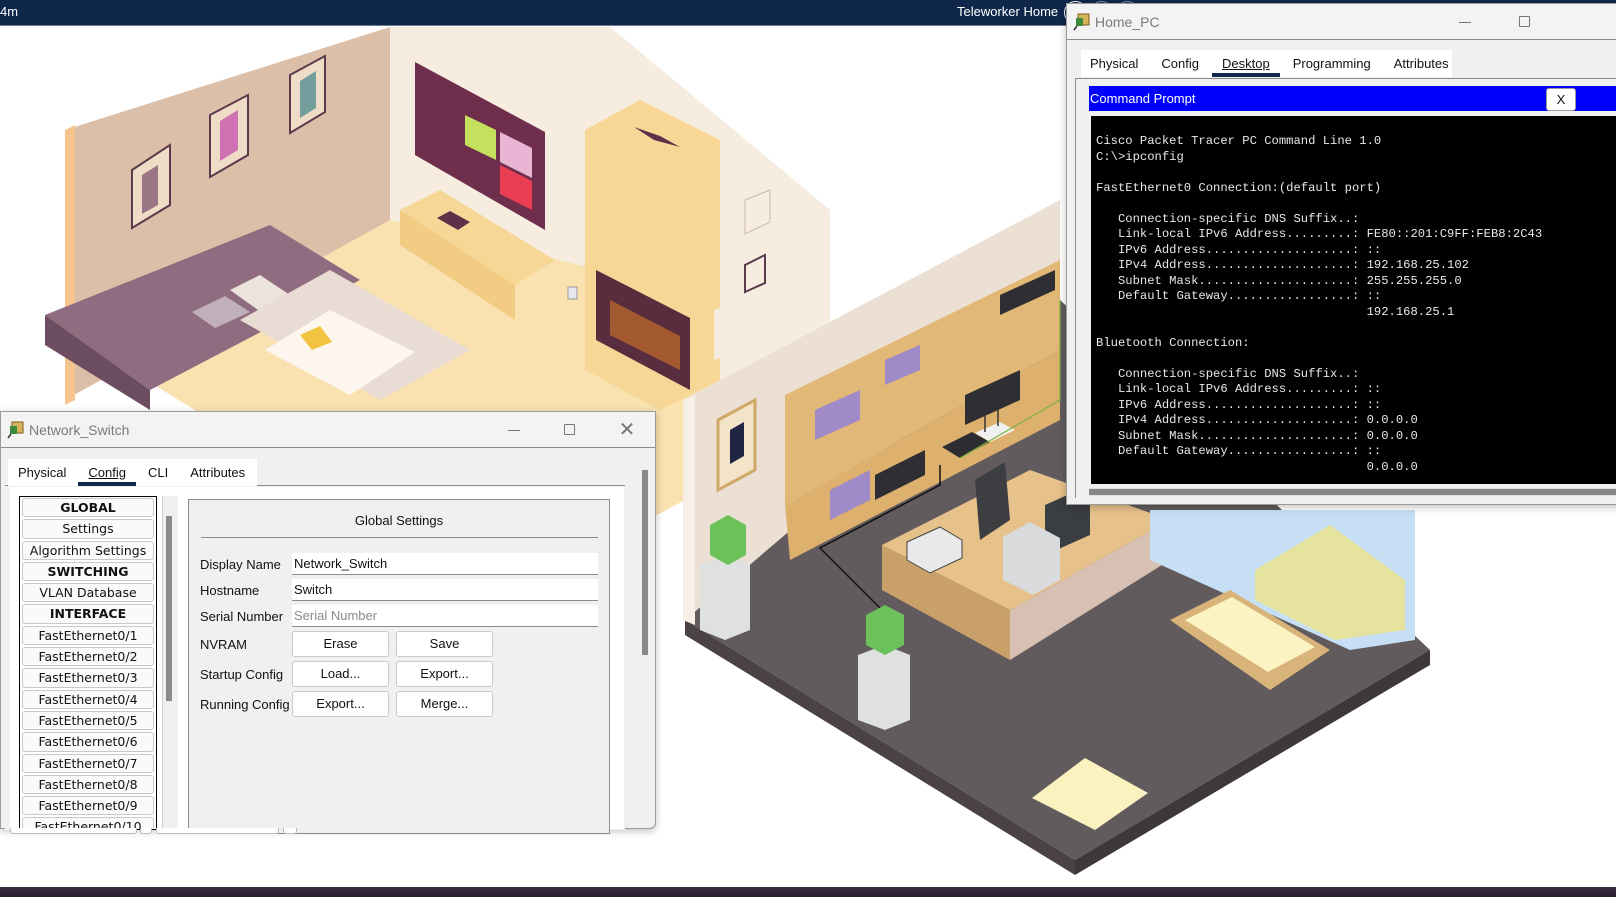  Describe the element at coordinates (88, 529) in the screenshot. I see `nav-item-settings: Settings` at that location.